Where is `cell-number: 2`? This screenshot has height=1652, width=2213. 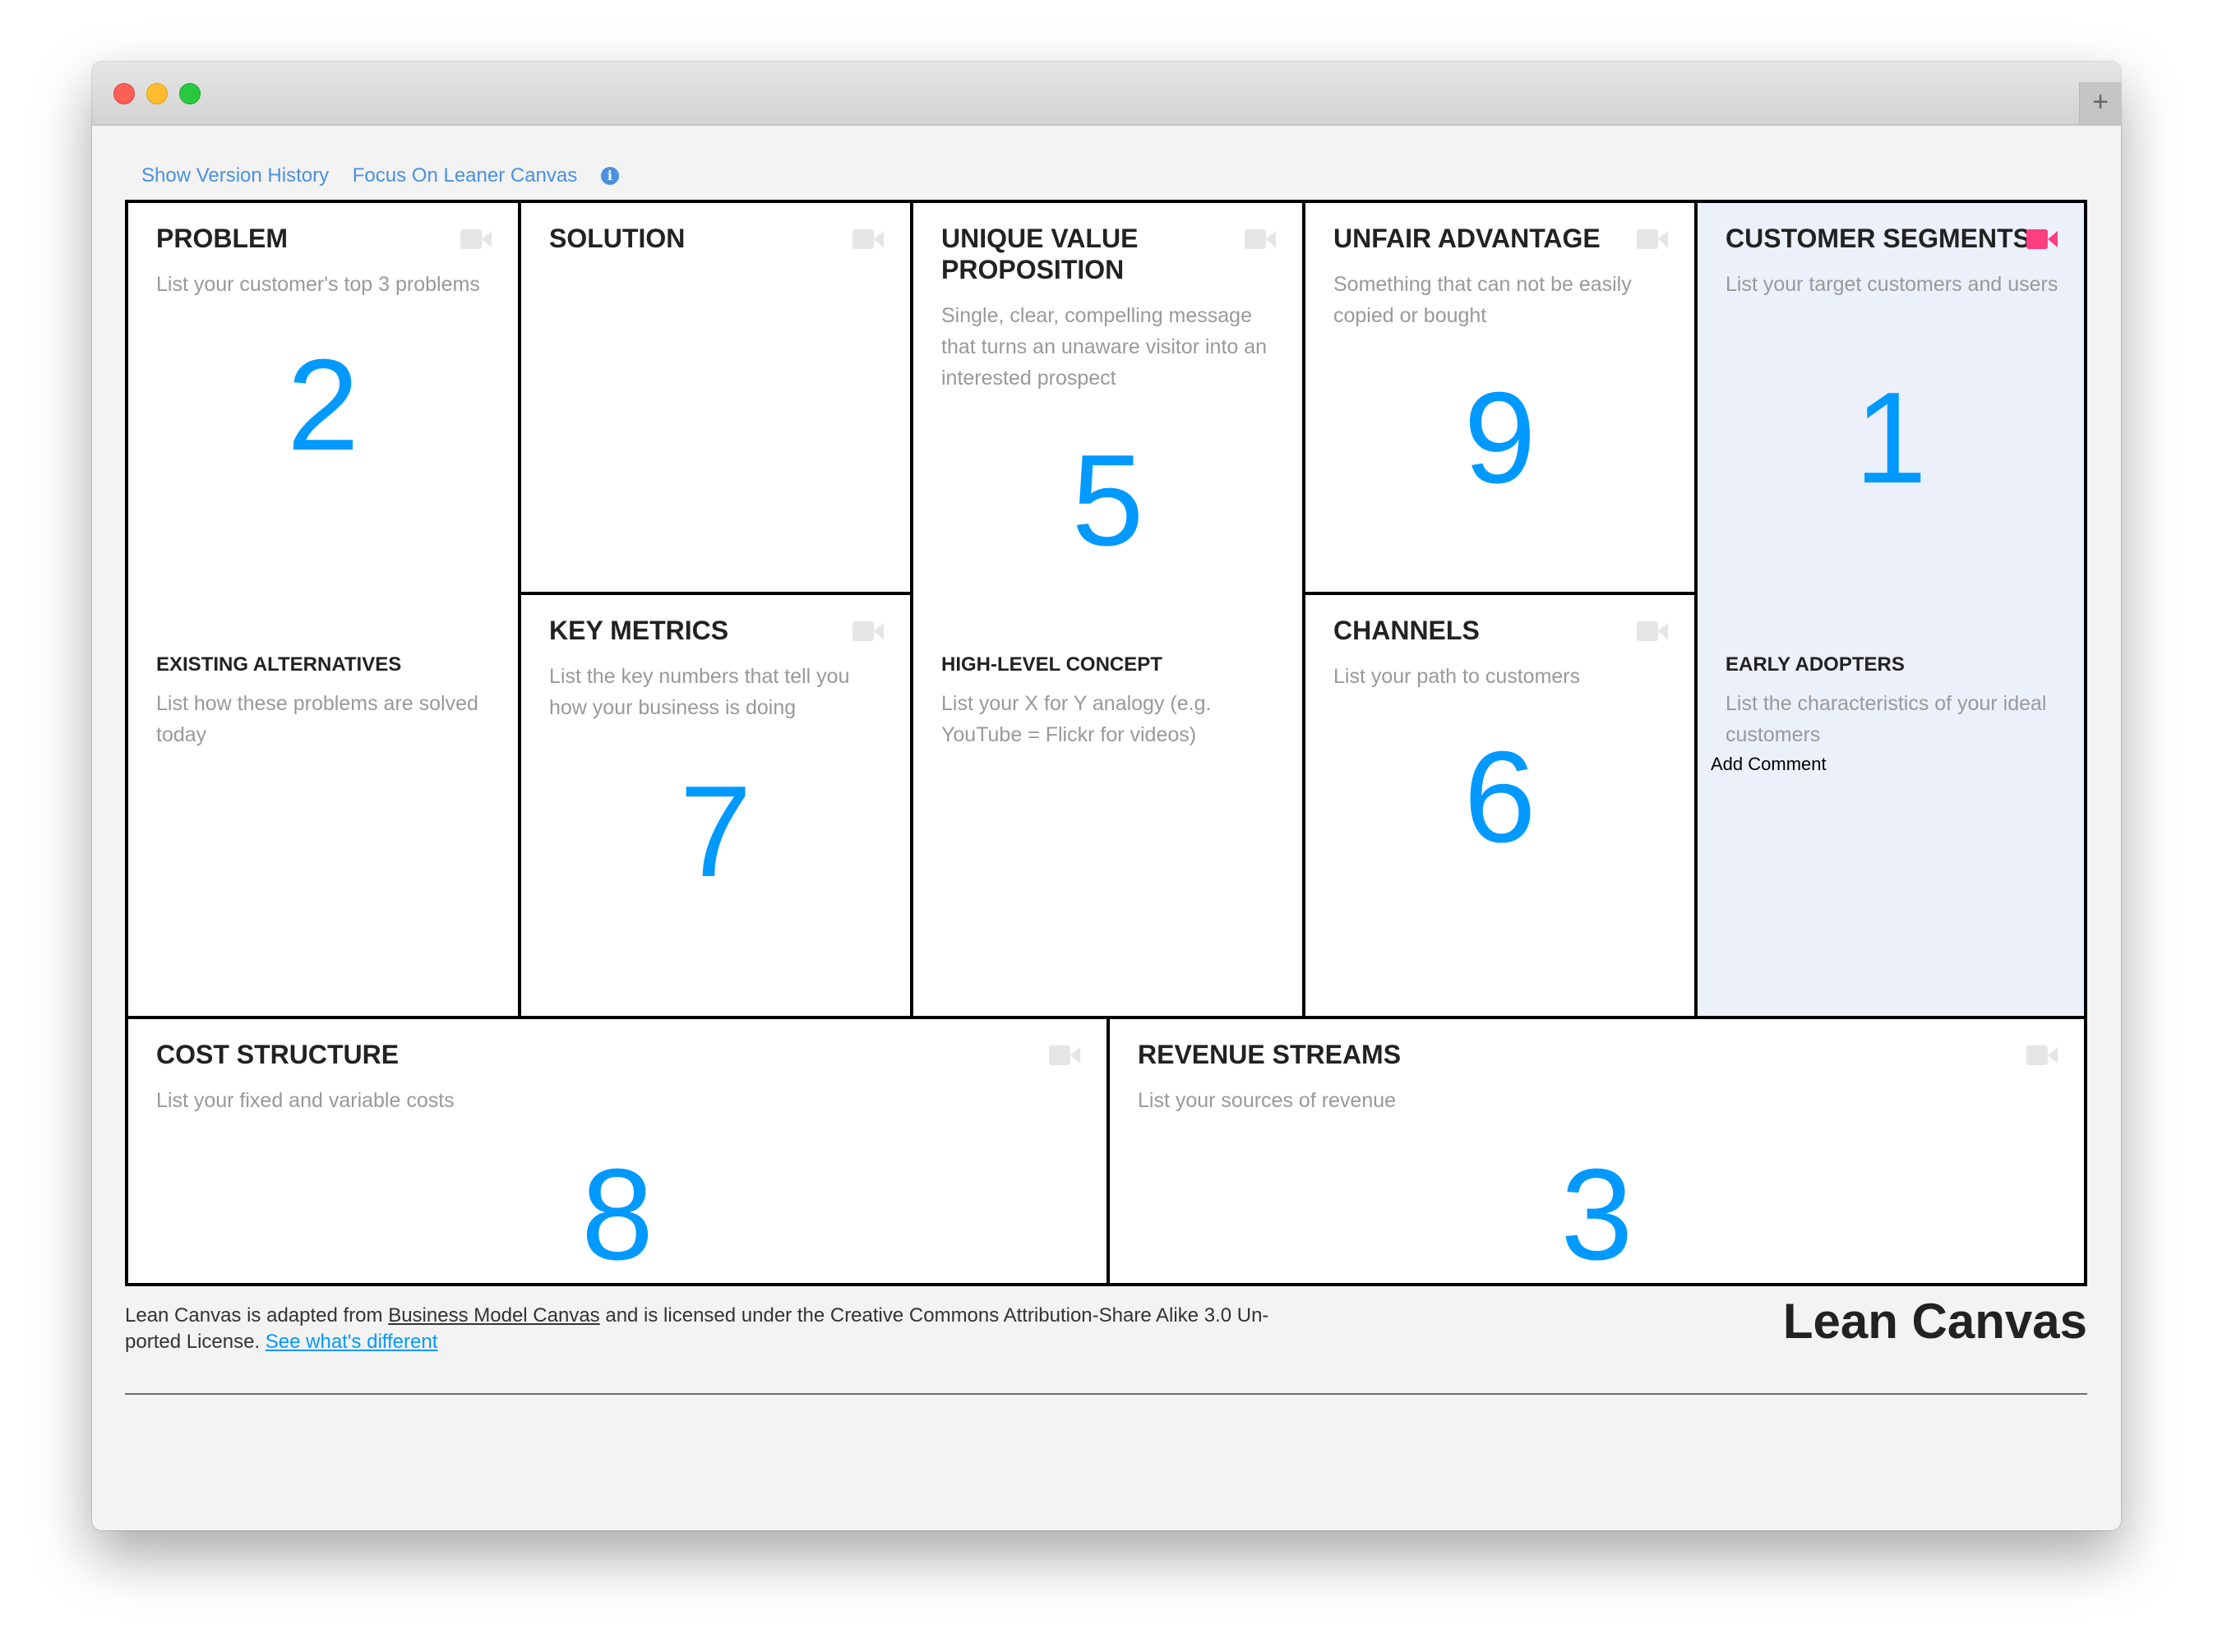
cell-number: 2 is located at coordinates (323, 405).